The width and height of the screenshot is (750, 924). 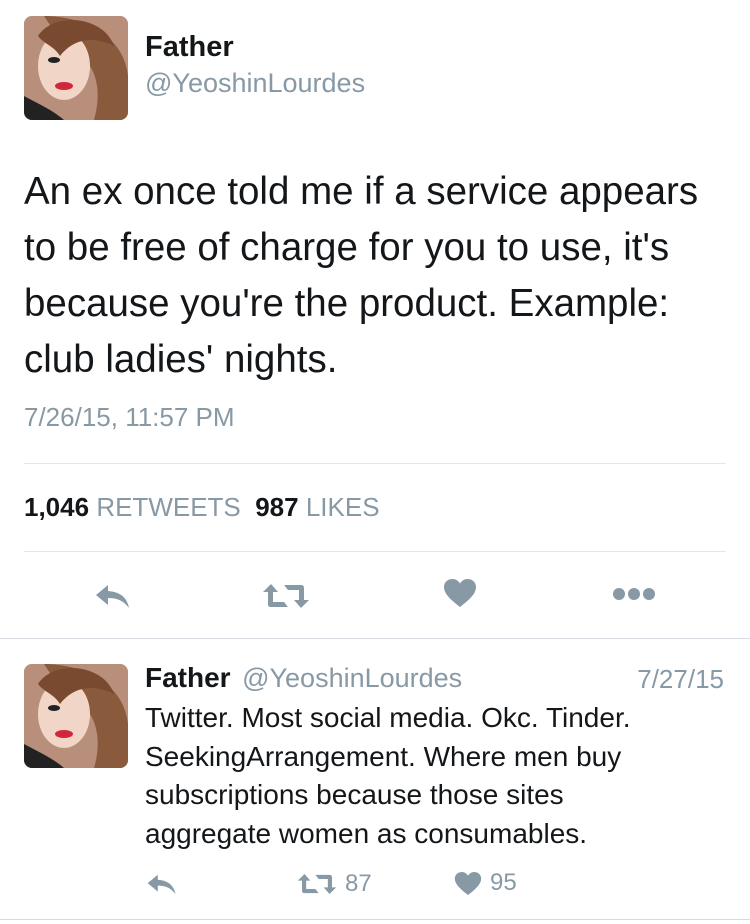 What do you see at coordinates (276, 507) in the screenshot?
I see `like-count: 987` at bounding box center [276, 507].